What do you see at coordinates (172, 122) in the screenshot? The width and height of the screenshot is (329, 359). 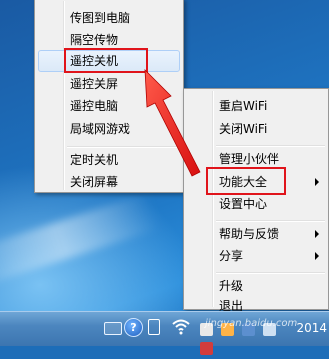 I see `annotation-arrow-icon` at bounding box center [172, 122].